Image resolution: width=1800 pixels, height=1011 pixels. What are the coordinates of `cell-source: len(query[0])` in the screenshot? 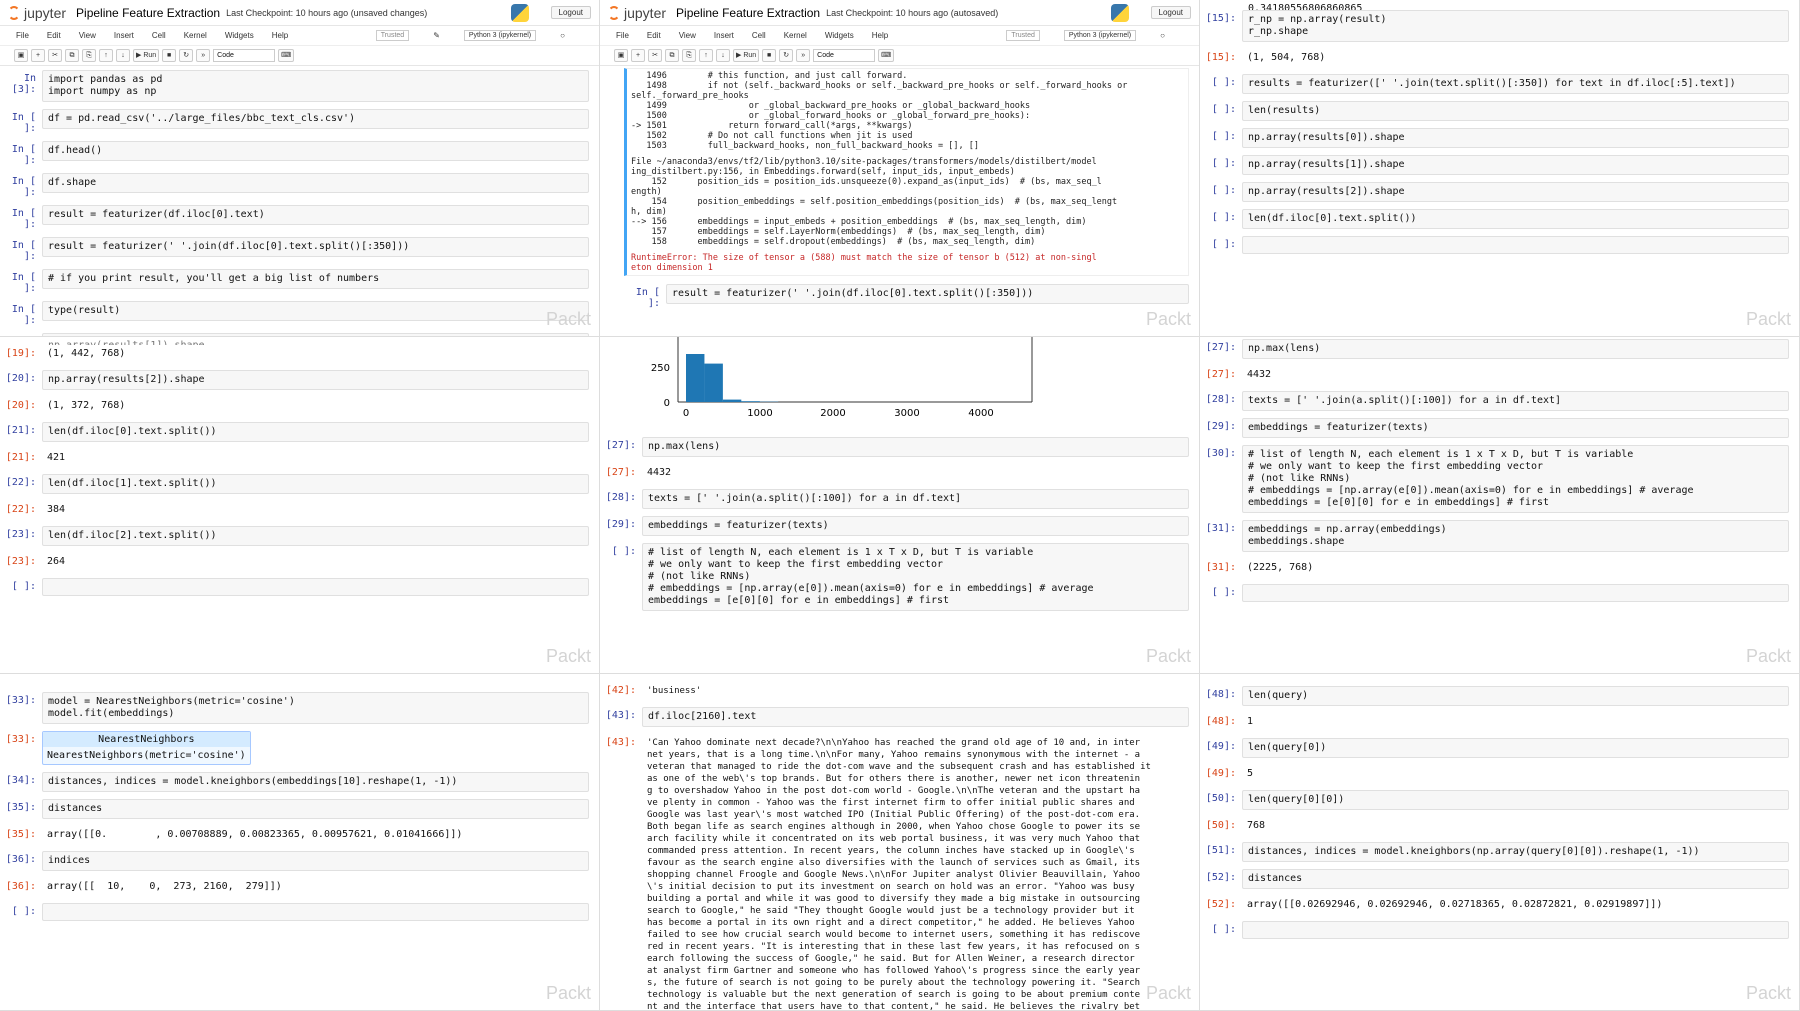 It's located at (1515, 748).